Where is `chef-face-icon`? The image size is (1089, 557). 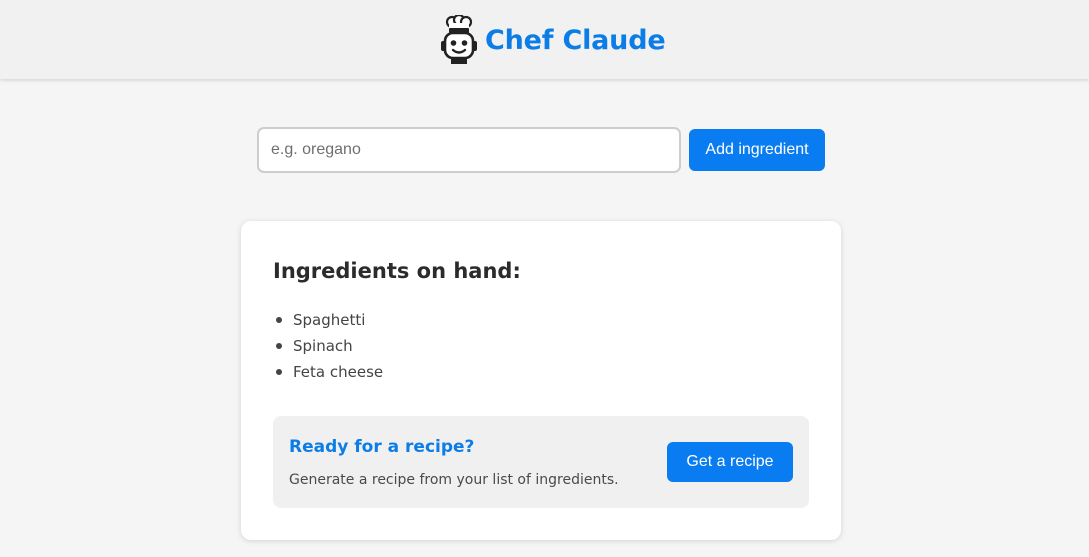
chef-face-icon is located at coordinates (459, 39).